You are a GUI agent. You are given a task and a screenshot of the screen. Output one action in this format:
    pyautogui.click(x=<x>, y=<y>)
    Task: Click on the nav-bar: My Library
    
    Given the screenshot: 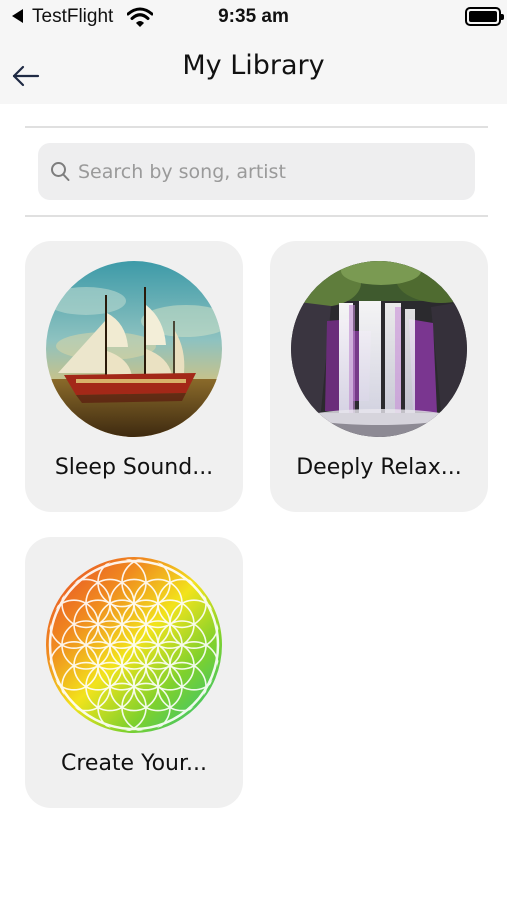 What is the action you would take?
    pyautogui.click(x=253, y=70)
    